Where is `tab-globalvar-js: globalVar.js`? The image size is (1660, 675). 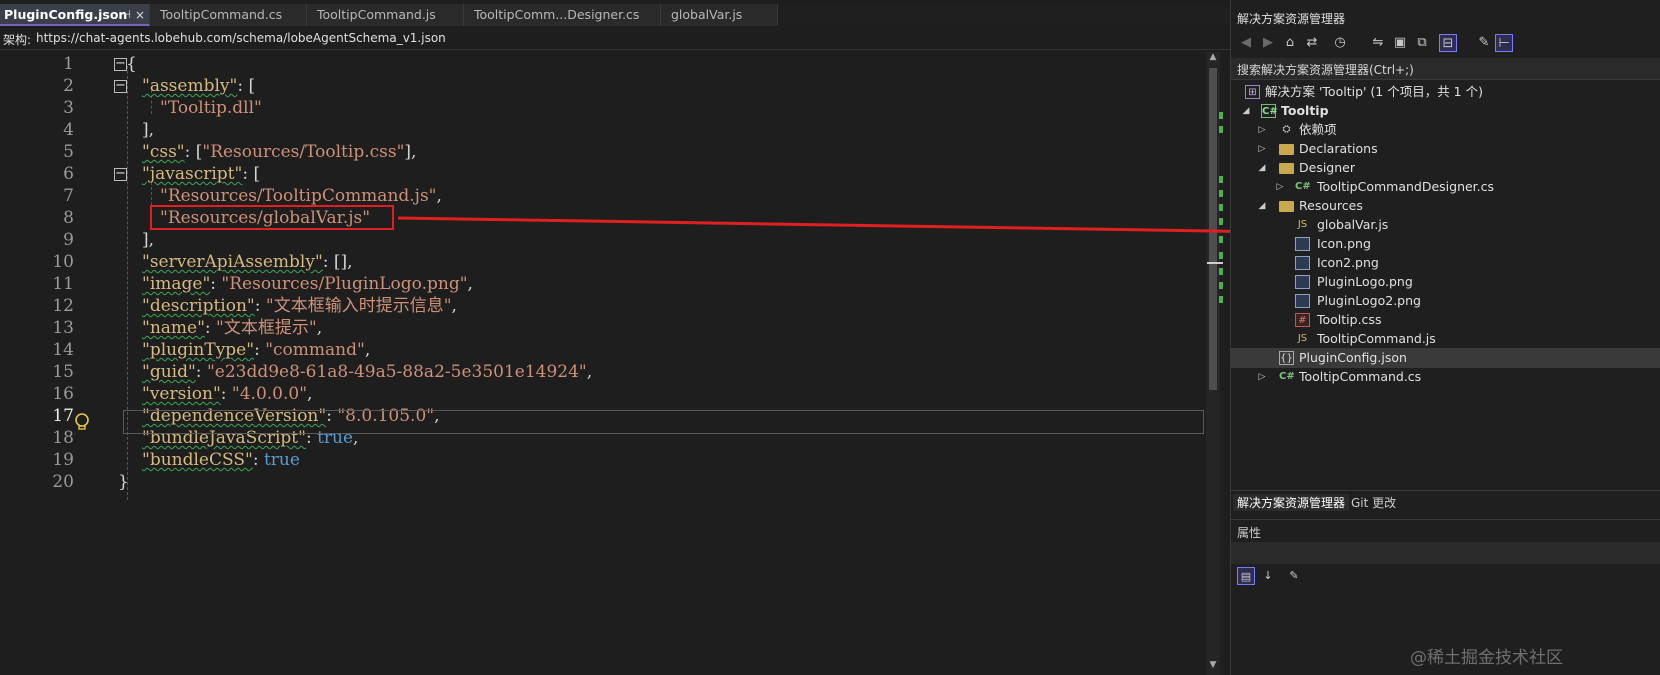 tab-globalvar-js: globalVar.js is located at coordinates (719, 15).